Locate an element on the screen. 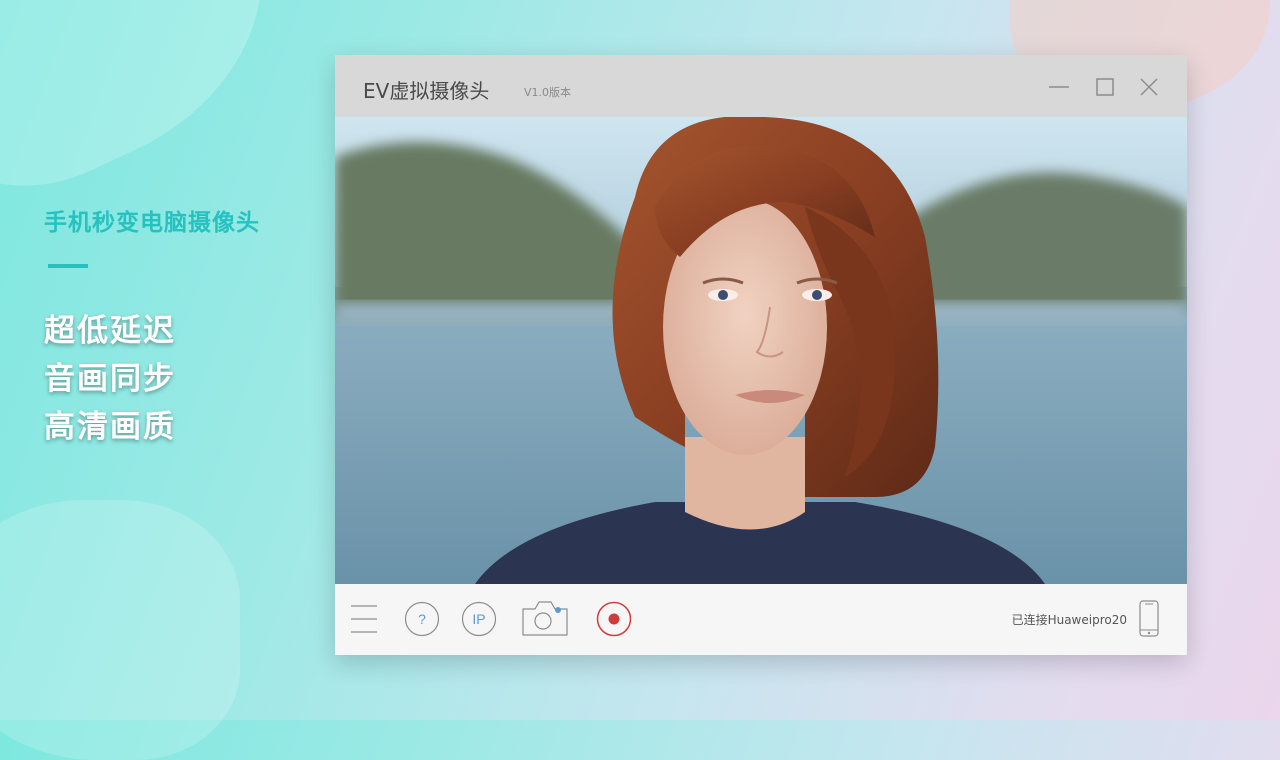 The width and height of the screenshot is (1280, 760). menu-icon is located at coordinates (364, 619).